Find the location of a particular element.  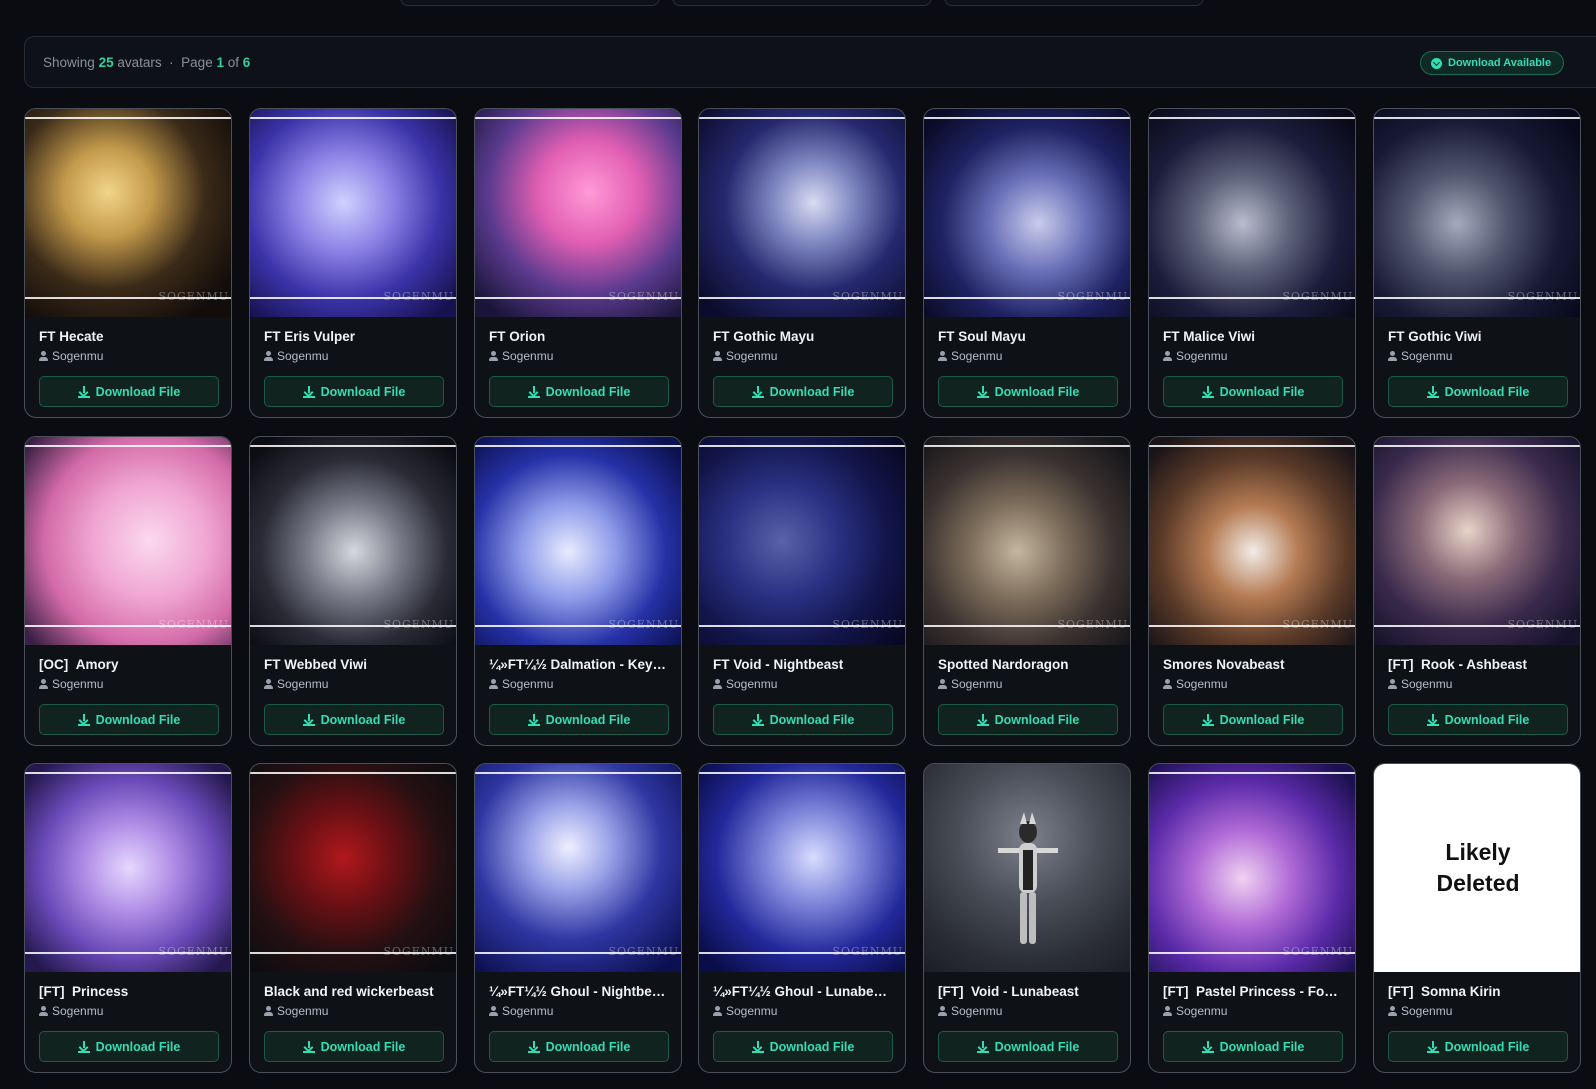

avatar-title: [FT] Void - Lunabeast is located at coordinates (1030, 991).